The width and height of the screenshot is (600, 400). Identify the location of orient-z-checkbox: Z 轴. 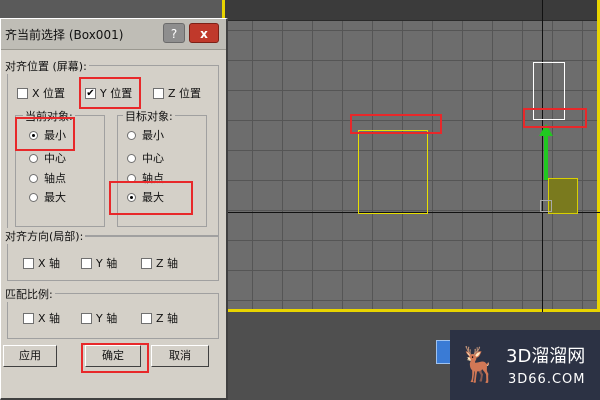
(159, 263).